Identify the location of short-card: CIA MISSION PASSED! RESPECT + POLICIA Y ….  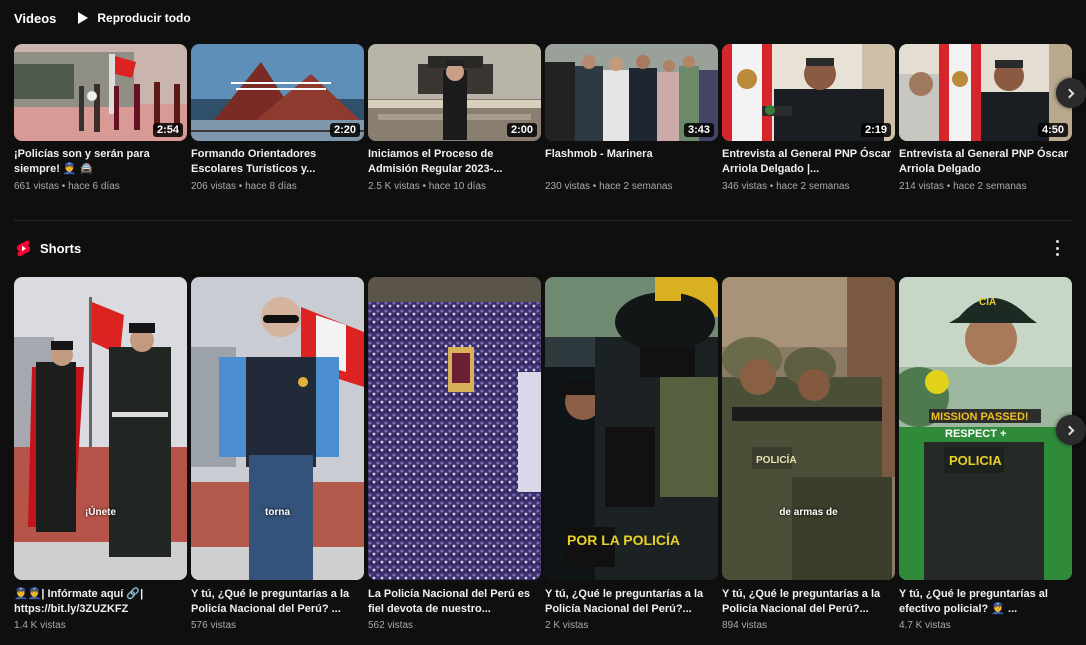
(985, 454).